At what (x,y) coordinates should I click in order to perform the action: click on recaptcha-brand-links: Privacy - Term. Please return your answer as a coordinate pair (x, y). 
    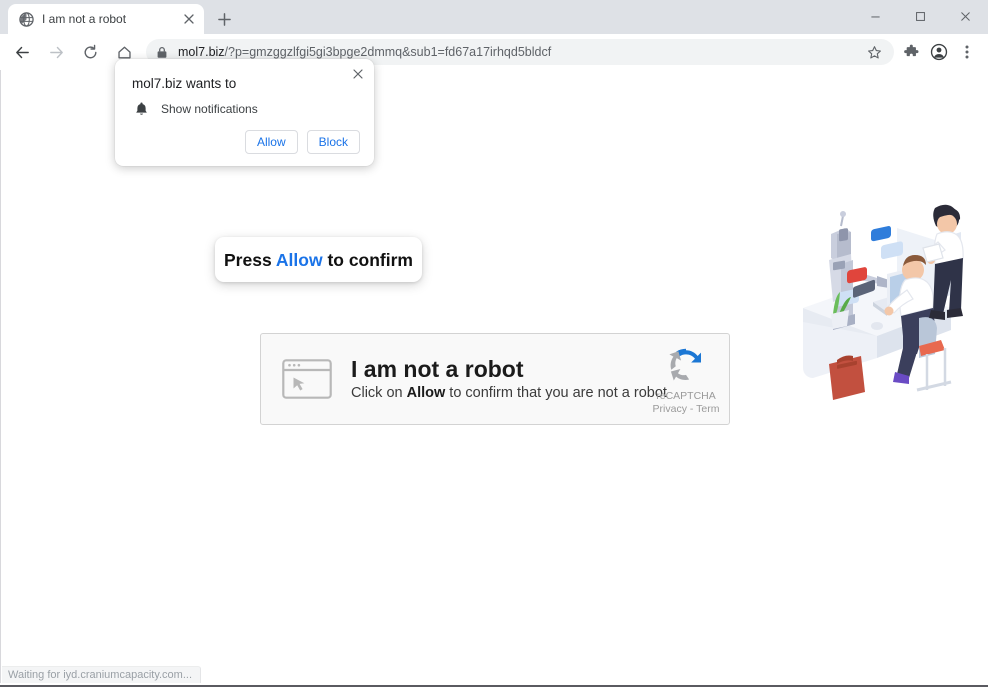
    Looking at the image, I should click on (686, 409).